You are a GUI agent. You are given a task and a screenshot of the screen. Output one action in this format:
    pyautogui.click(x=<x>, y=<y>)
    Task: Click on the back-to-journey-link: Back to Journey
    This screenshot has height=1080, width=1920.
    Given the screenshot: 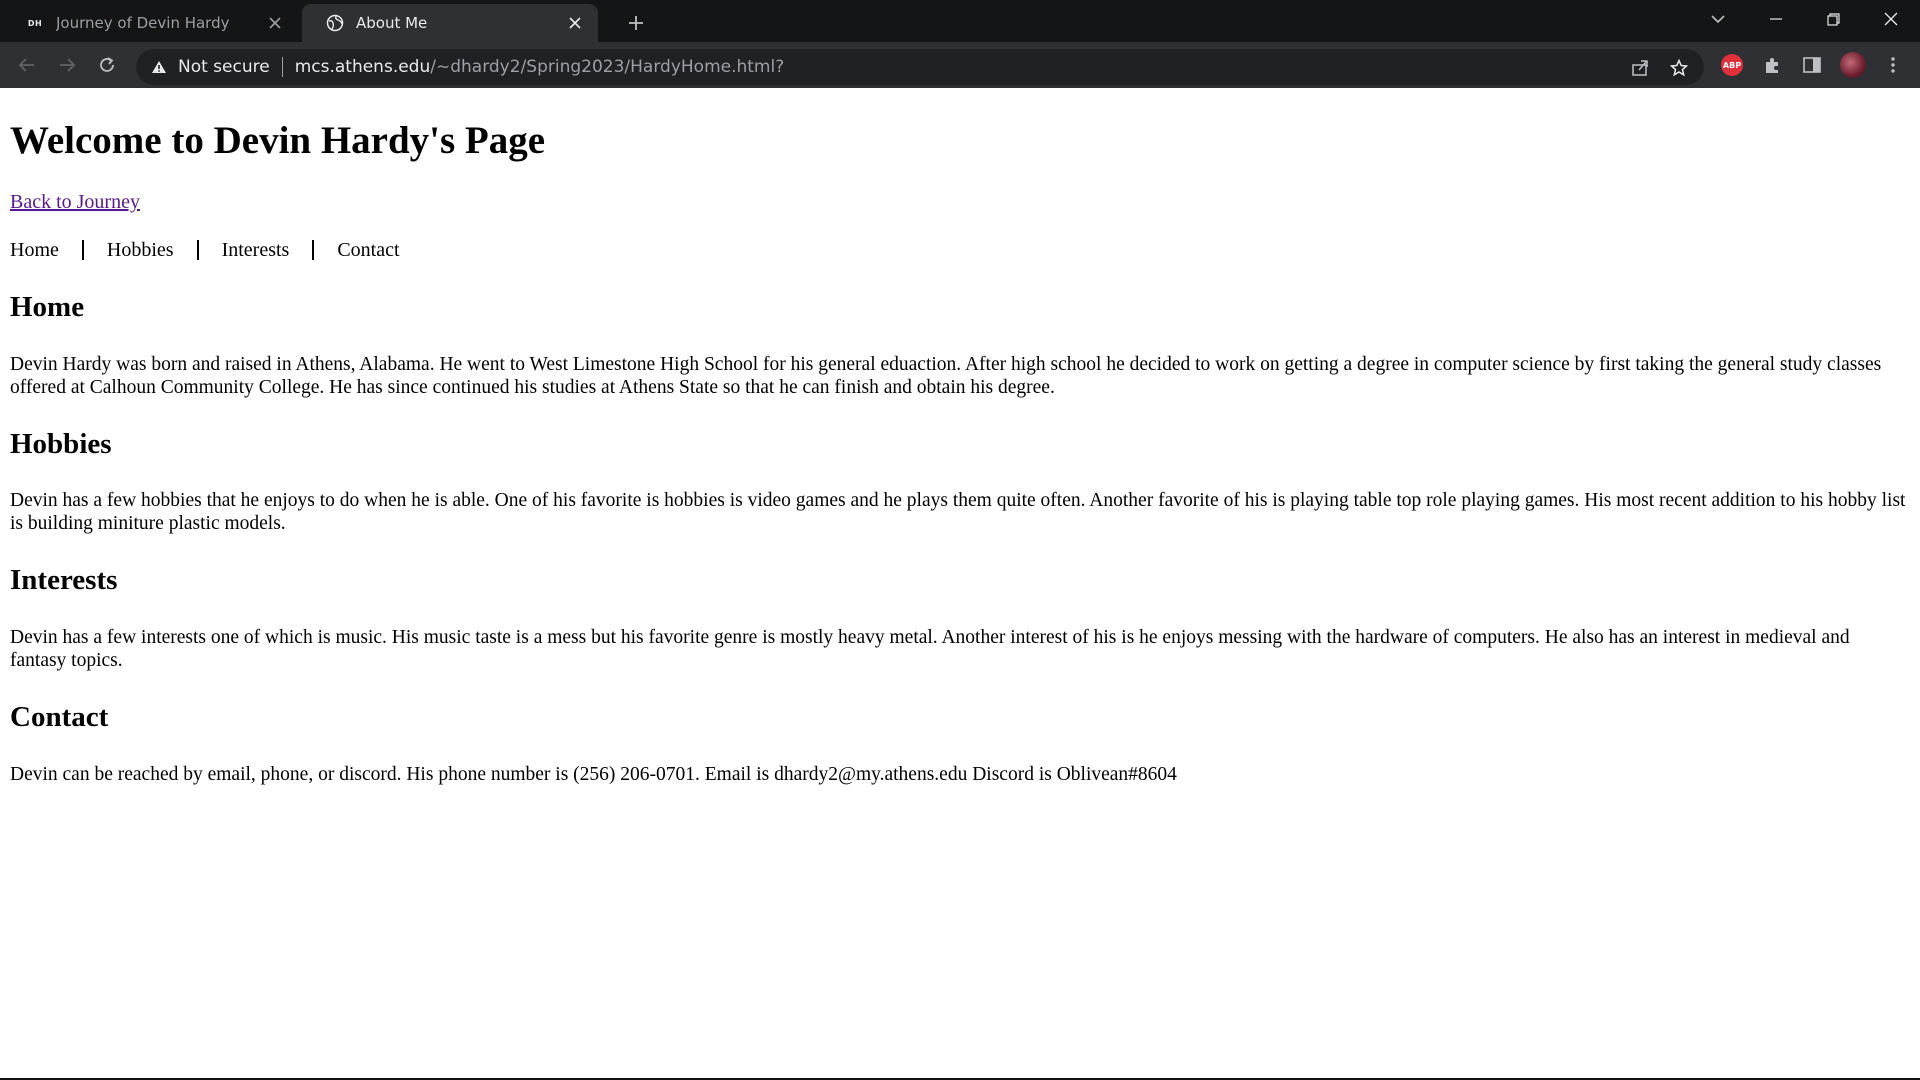 What is the action you would take?
    pyautogui.click(x=75, y=202)
    